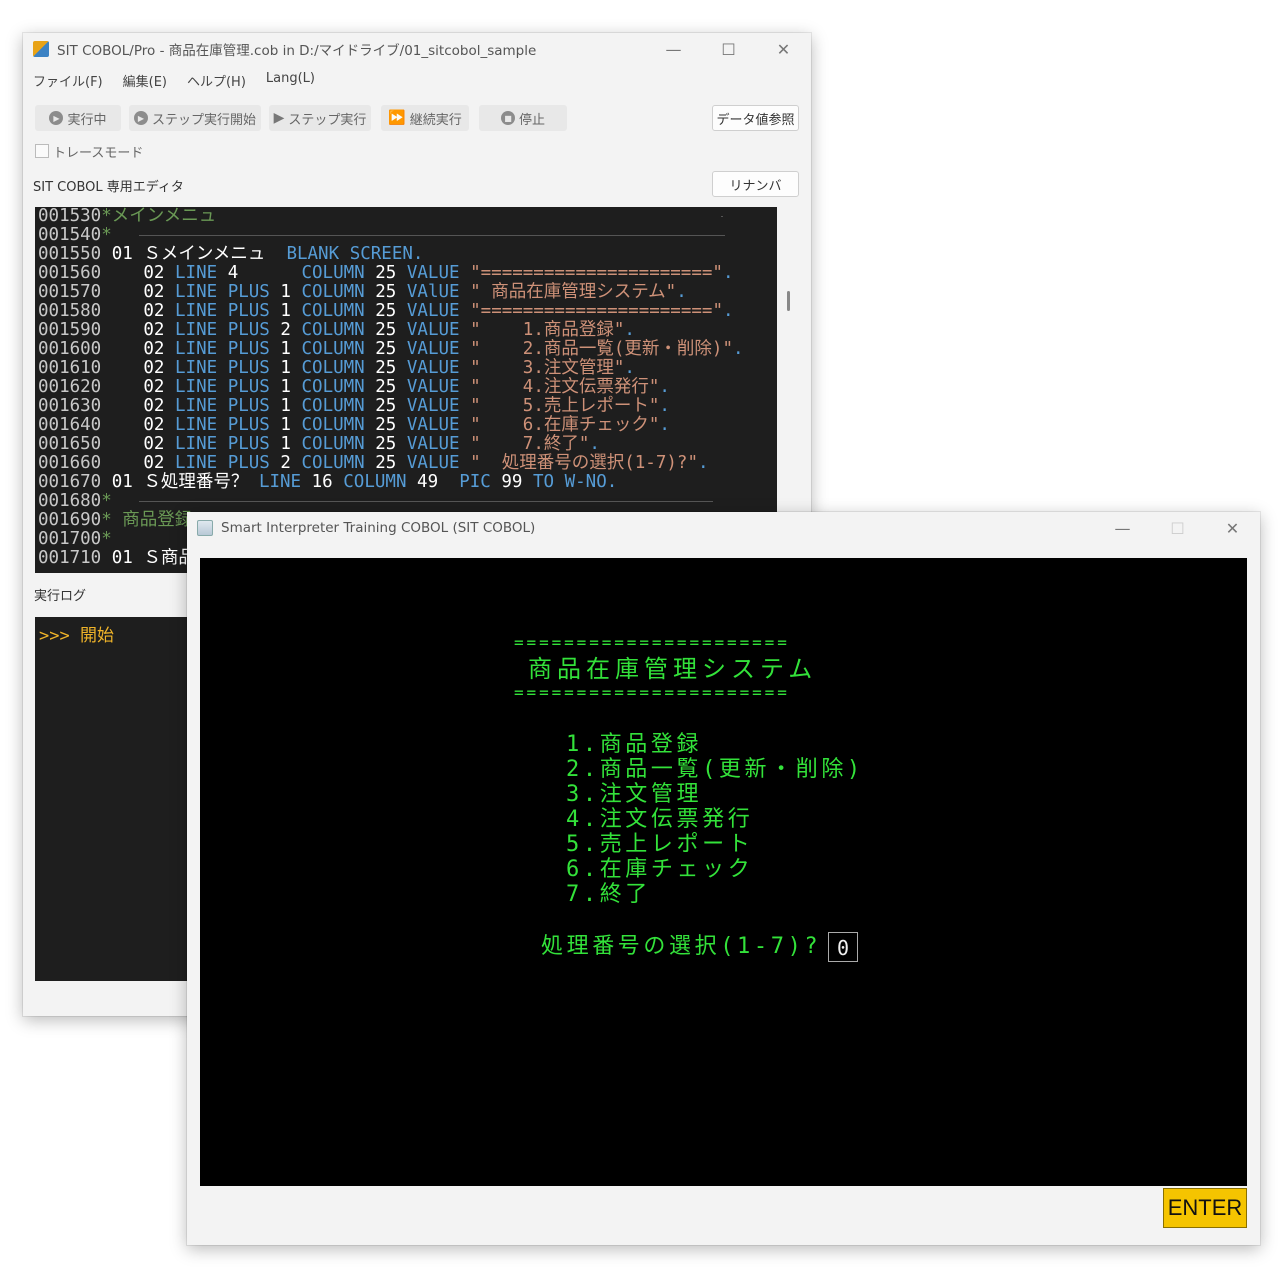  Describe the element at coordinates (70, 558) in the screenshot. I see `line-number: 001710` at that location.